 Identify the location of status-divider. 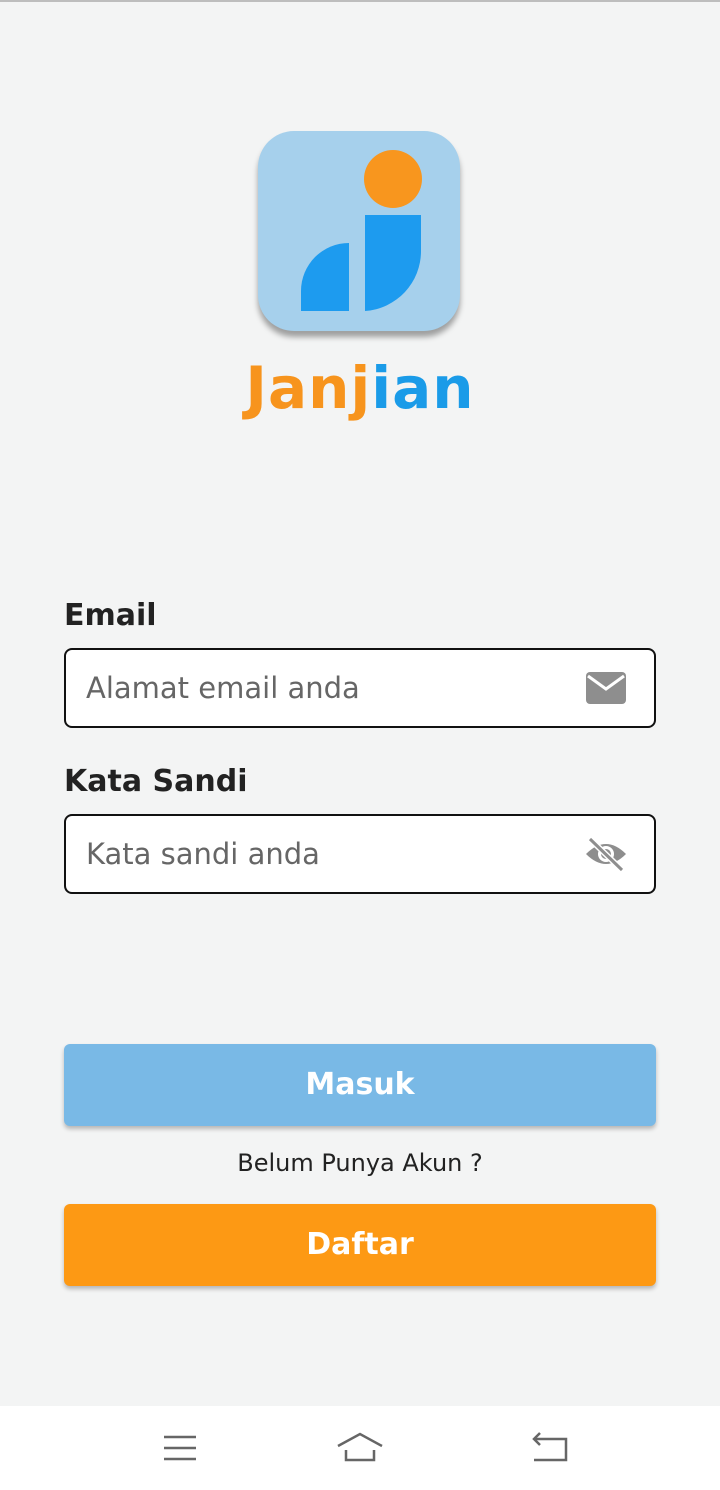
(360, 1).